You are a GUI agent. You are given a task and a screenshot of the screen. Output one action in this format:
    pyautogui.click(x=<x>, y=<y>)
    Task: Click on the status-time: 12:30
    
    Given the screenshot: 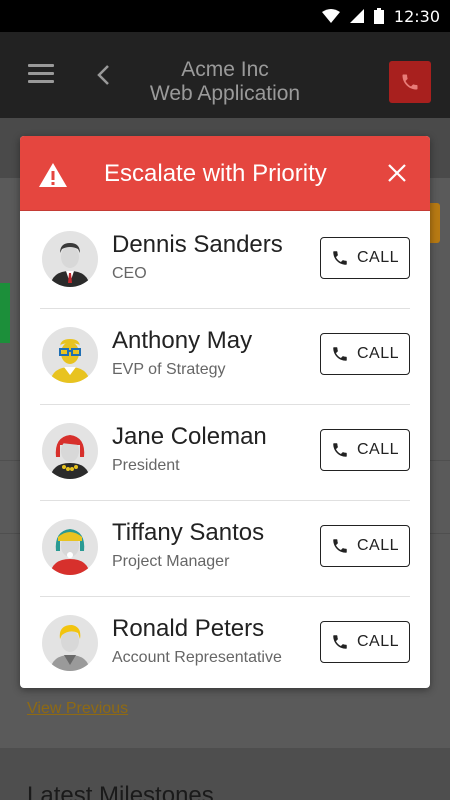 What is the action you would take?
    pyautogui.click(x=416, y=16)
    